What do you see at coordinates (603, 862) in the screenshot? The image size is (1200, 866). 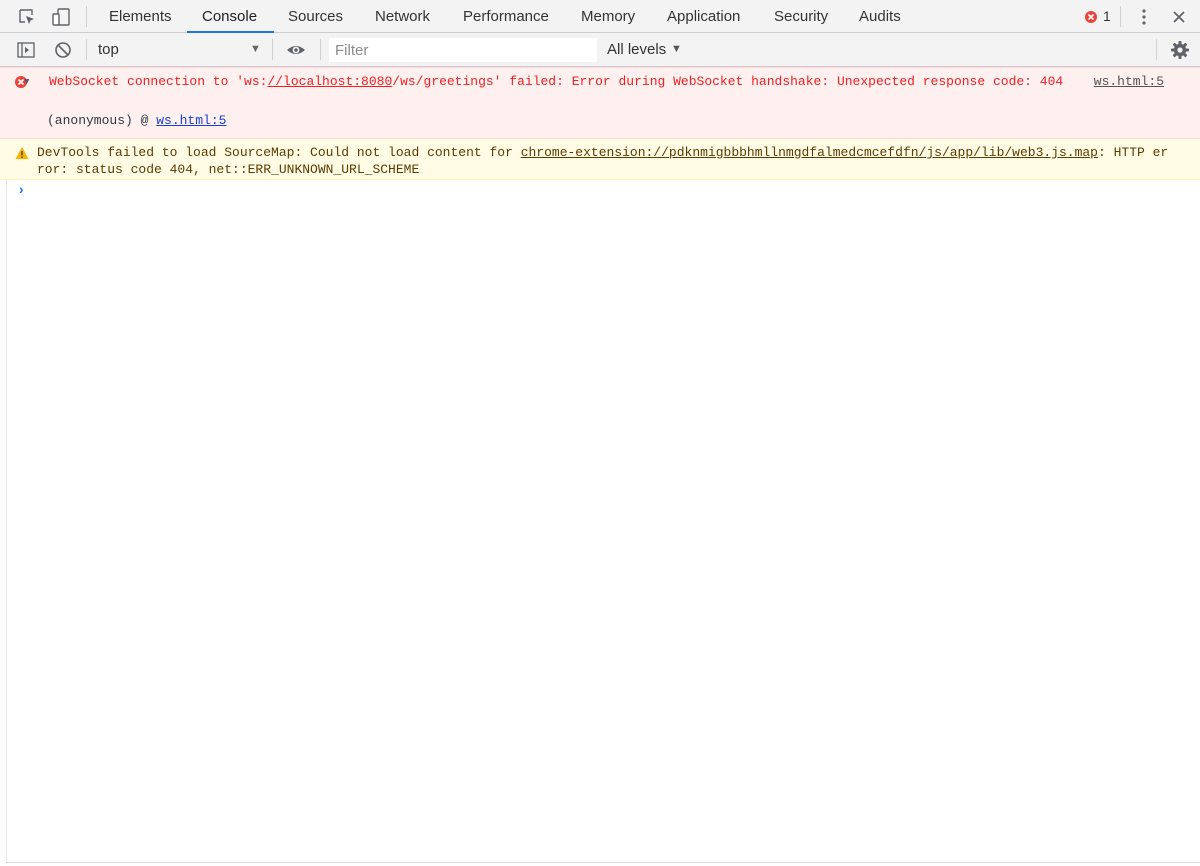 I see `panel-bottom-border` at bounding box center [603, 862].